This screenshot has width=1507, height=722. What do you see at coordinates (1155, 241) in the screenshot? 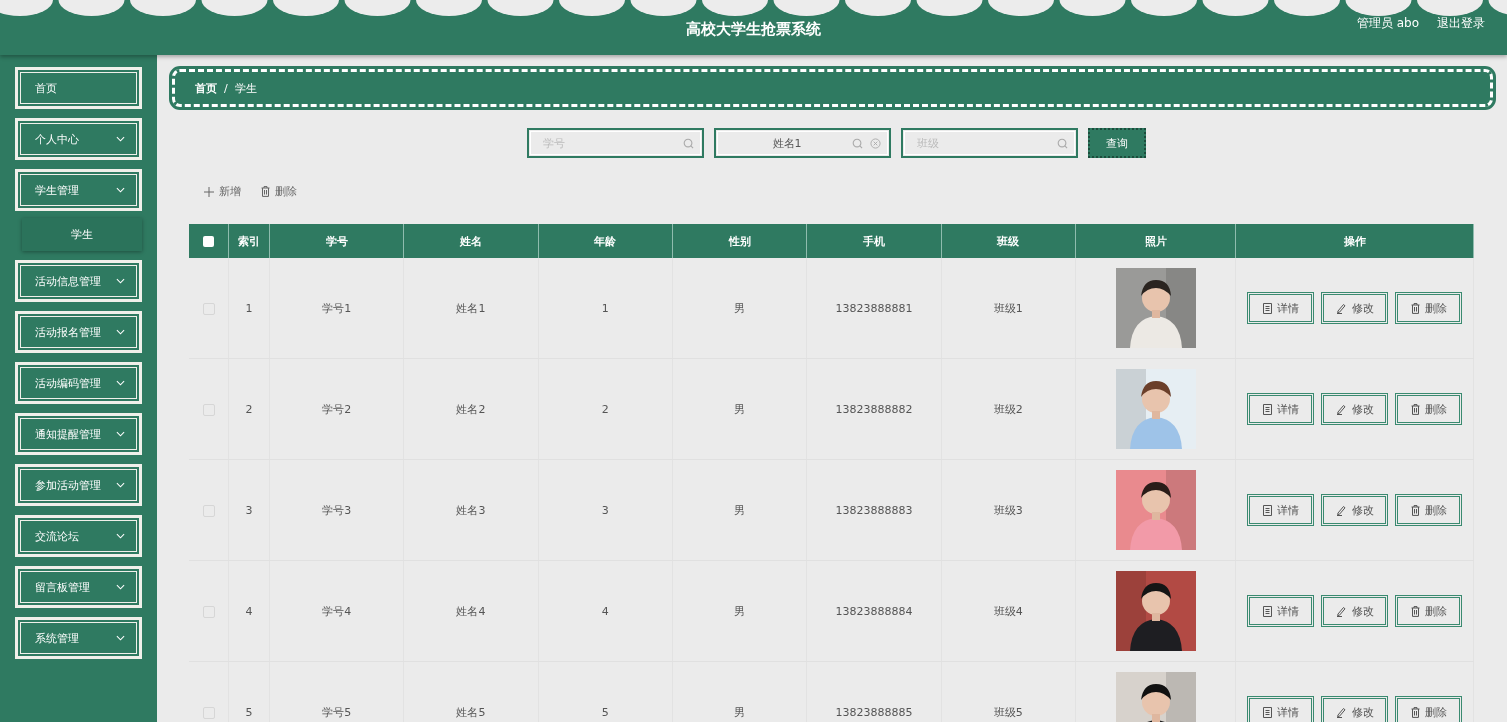
I see `column-header: 照片` at bounding box center [1155, 241].